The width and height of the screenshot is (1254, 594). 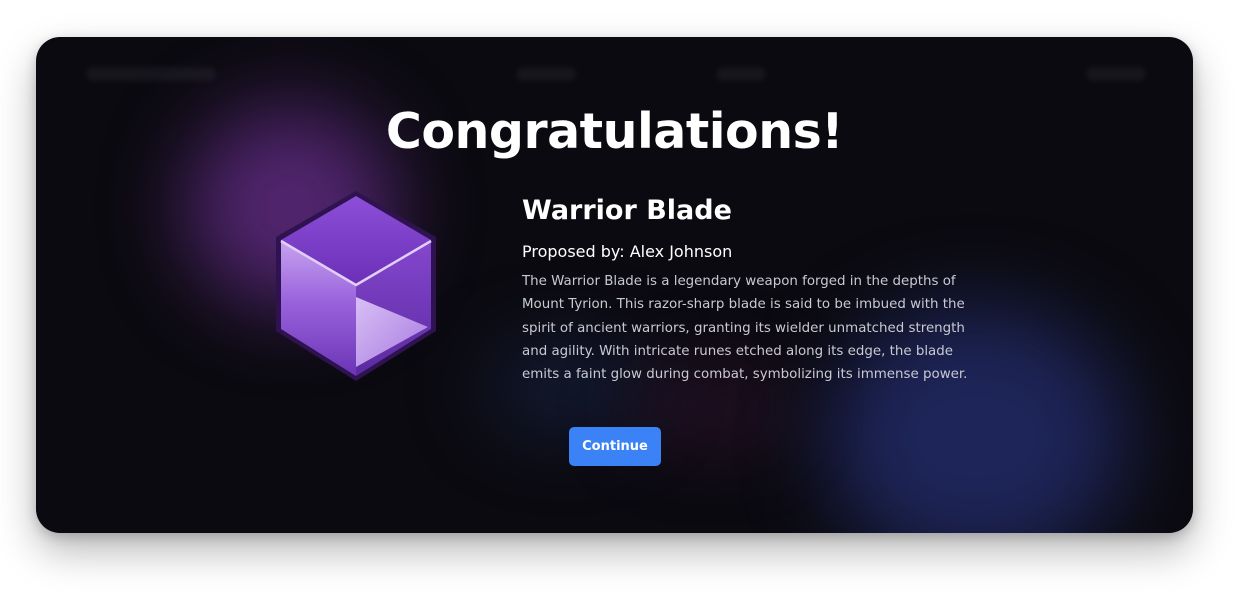 I want to click on background-blur-left, so click(x=151, y=74).